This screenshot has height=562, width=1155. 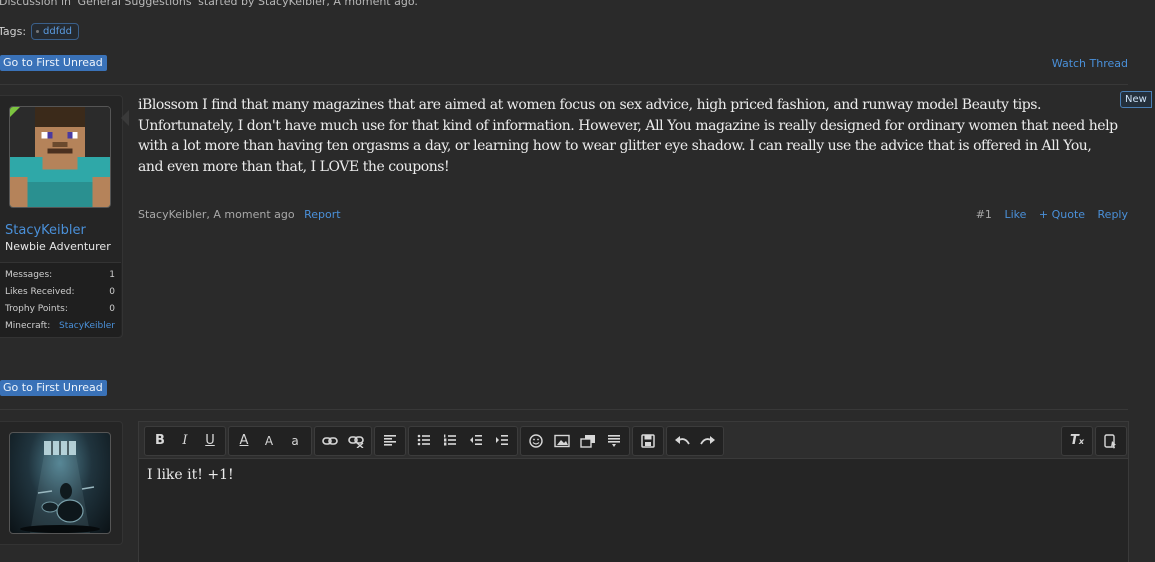 What do you see at coordinates (450, 441) in the screenshot?
I see `numbered-list-icon` at bounding box center [450, 441].